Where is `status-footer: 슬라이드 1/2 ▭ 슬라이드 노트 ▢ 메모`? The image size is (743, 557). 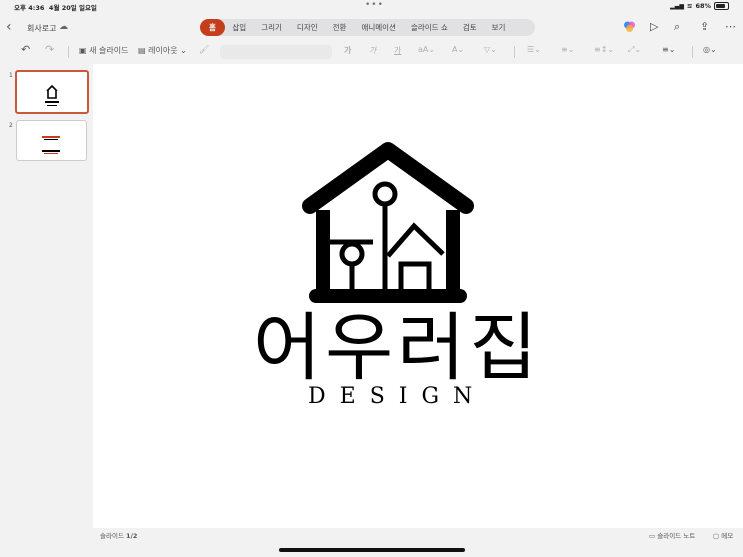 status-footer: 슬라이드 1/2 ▭ 슬라이드 노트 ▢ 메모 is located at coordinates (418, 534).